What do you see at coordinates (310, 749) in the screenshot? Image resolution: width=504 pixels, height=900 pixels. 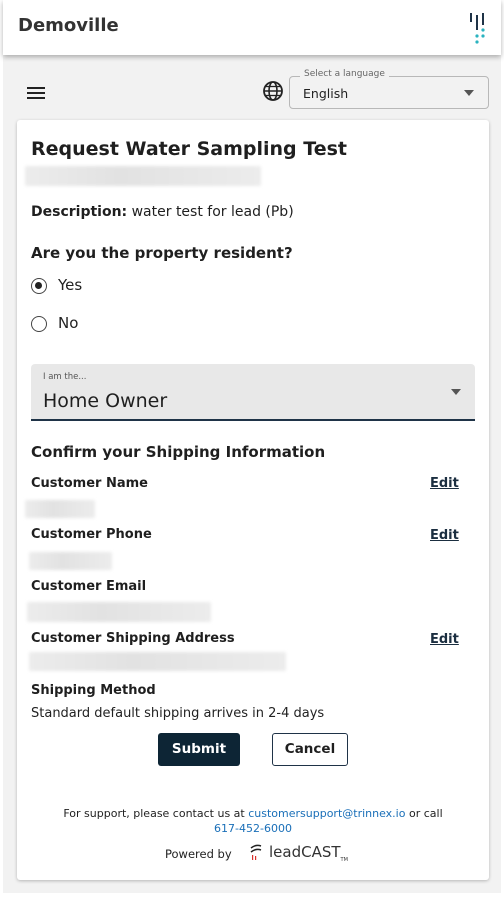 I see `cancel-button: Cancel` at bounding box center [310, 749].